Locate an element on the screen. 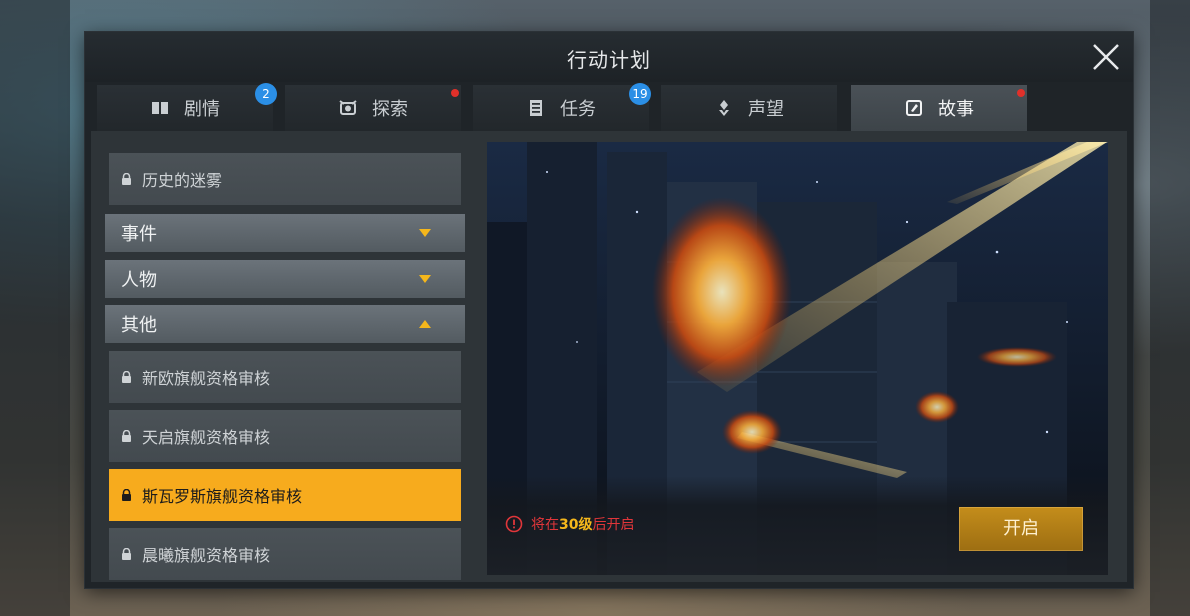 This screenshot has height=616, width=1190. category-label: 其他 is located at coordinates (139, 325).